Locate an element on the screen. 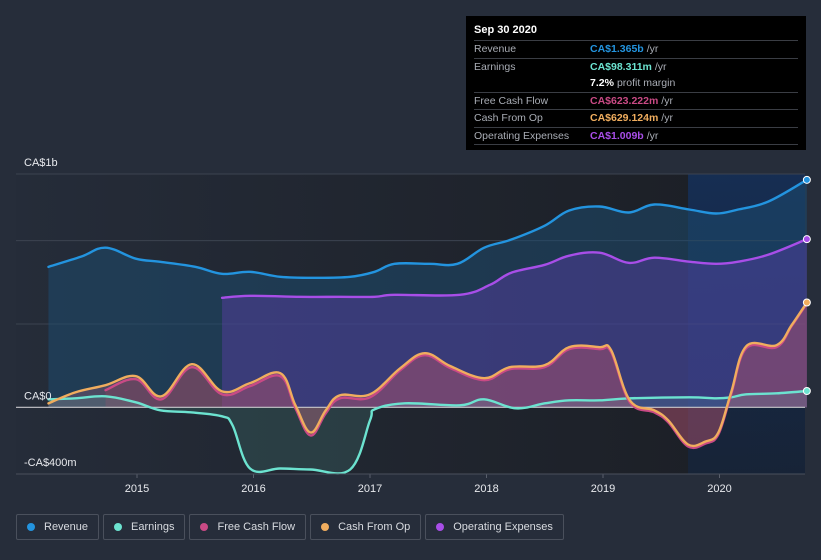  tooltip-label: Free Cash Flow is located at coordinates (511, 100).